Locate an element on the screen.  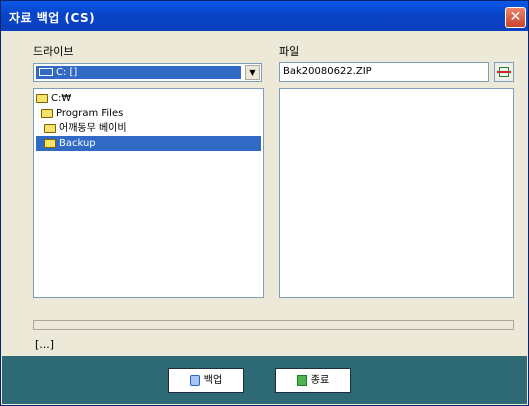
tree-item-program-files: Program Files is located at coordinates (82, 113).